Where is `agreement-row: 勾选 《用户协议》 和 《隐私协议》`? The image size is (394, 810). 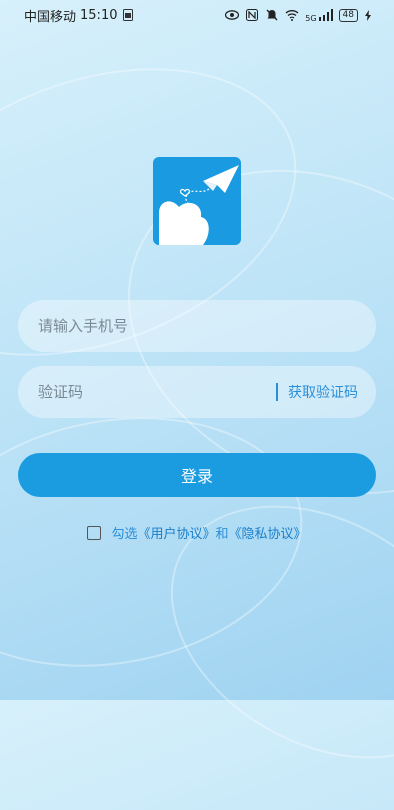
agreement-row: 勾选 《用户协议》 和 《隐私协议》 is located at coordinates (197, 532).